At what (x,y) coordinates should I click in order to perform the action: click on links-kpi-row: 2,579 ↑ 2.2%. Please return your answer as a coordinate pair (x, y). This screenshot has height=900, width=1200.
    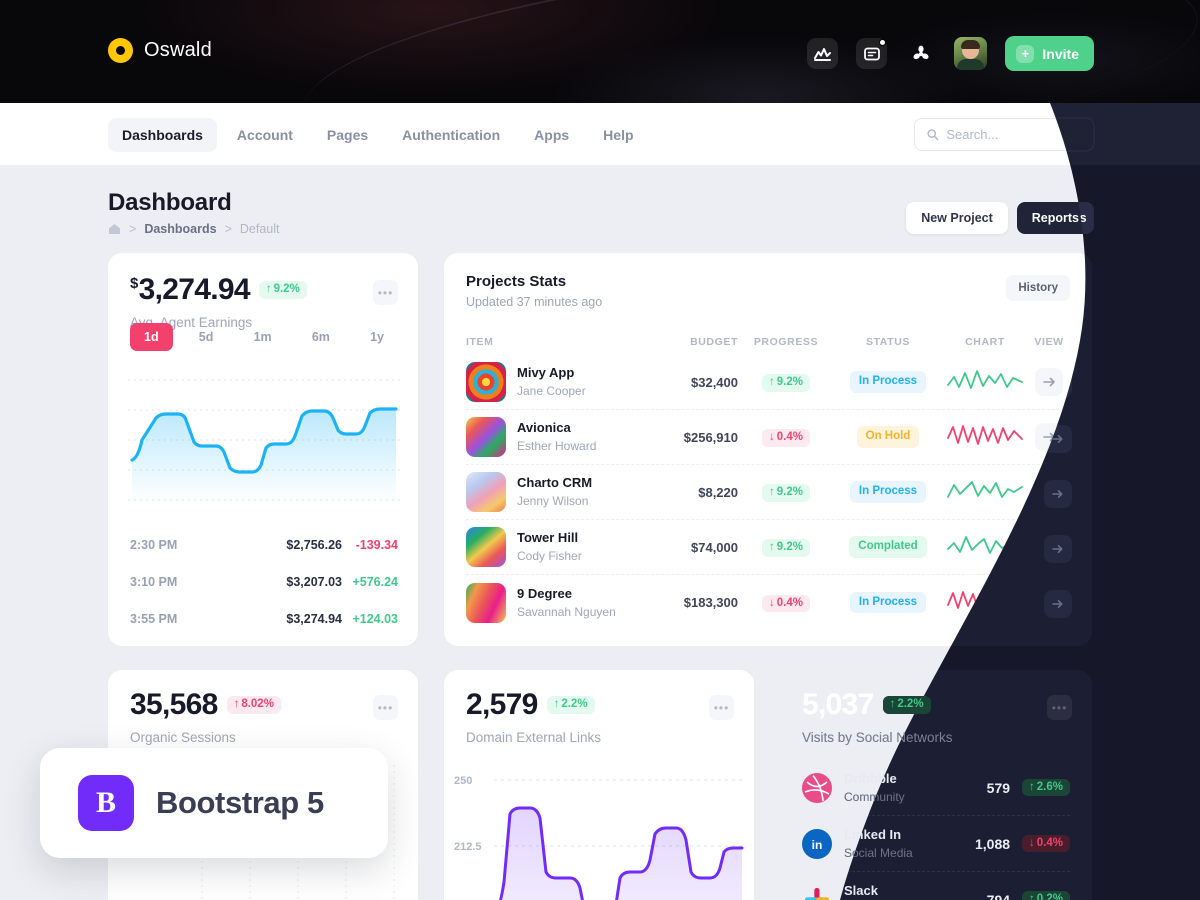
    Looking at the image, I should click on (533, 705).